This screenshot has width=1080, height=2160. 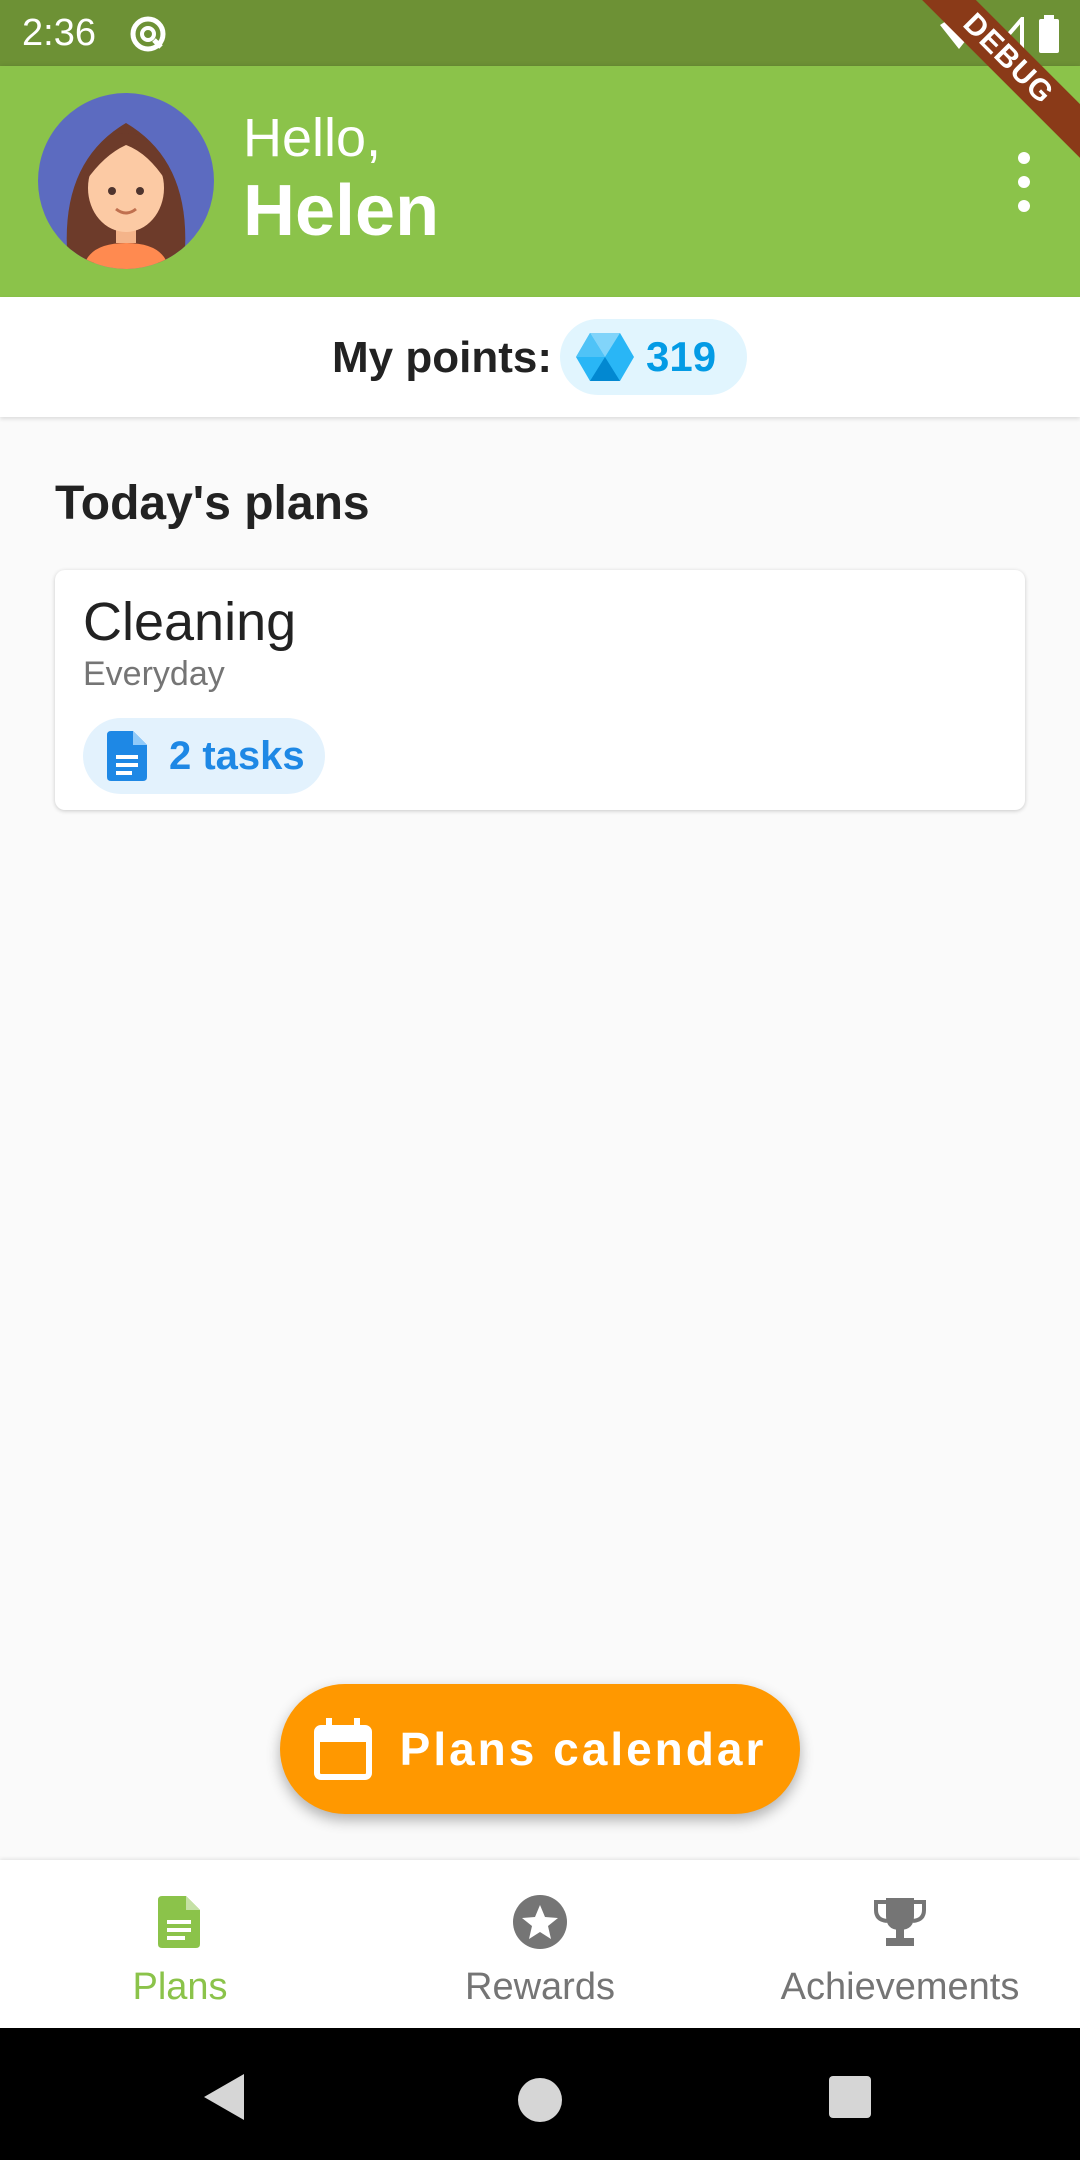 What do you see at coordinates (900, 1922) in the screenshot?
I see `trophy-icon` at bounding box center [900, 1922].